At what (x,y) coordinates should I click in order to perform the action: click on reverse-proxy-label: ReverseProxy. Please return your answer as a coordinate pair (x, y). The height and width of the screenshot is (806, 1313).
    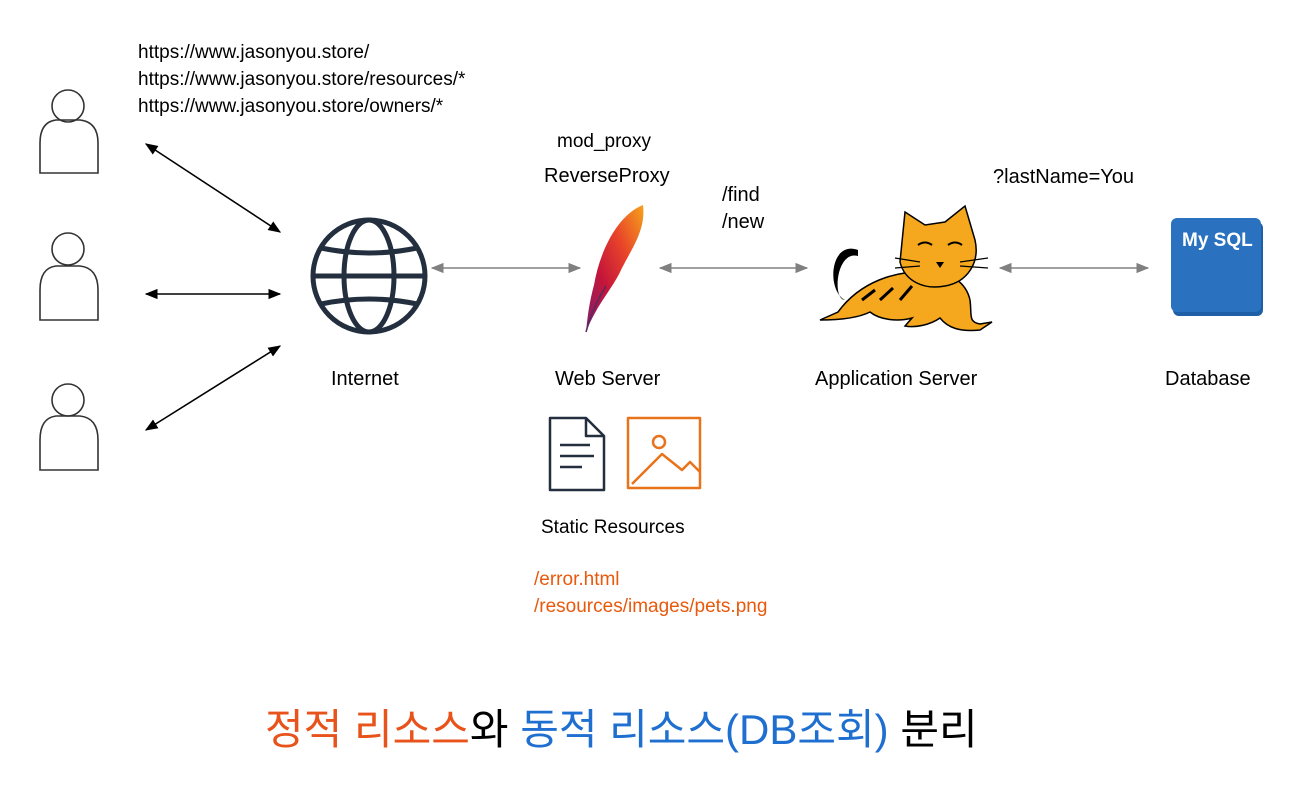
    Looking at the image, I should click on (607, 176).